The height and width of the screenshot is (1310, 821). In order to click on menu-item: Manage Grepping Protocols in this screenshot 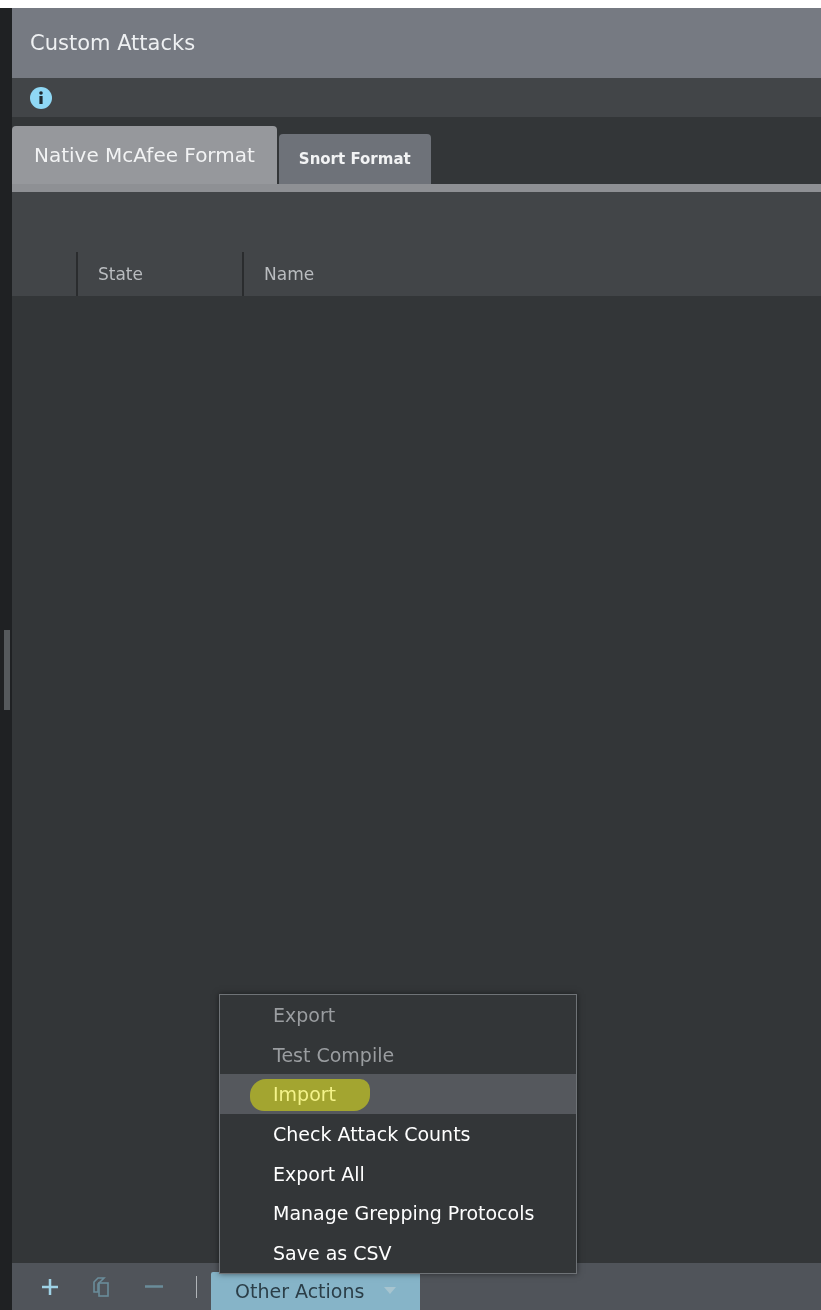, I will do `click(398, 1213)`.